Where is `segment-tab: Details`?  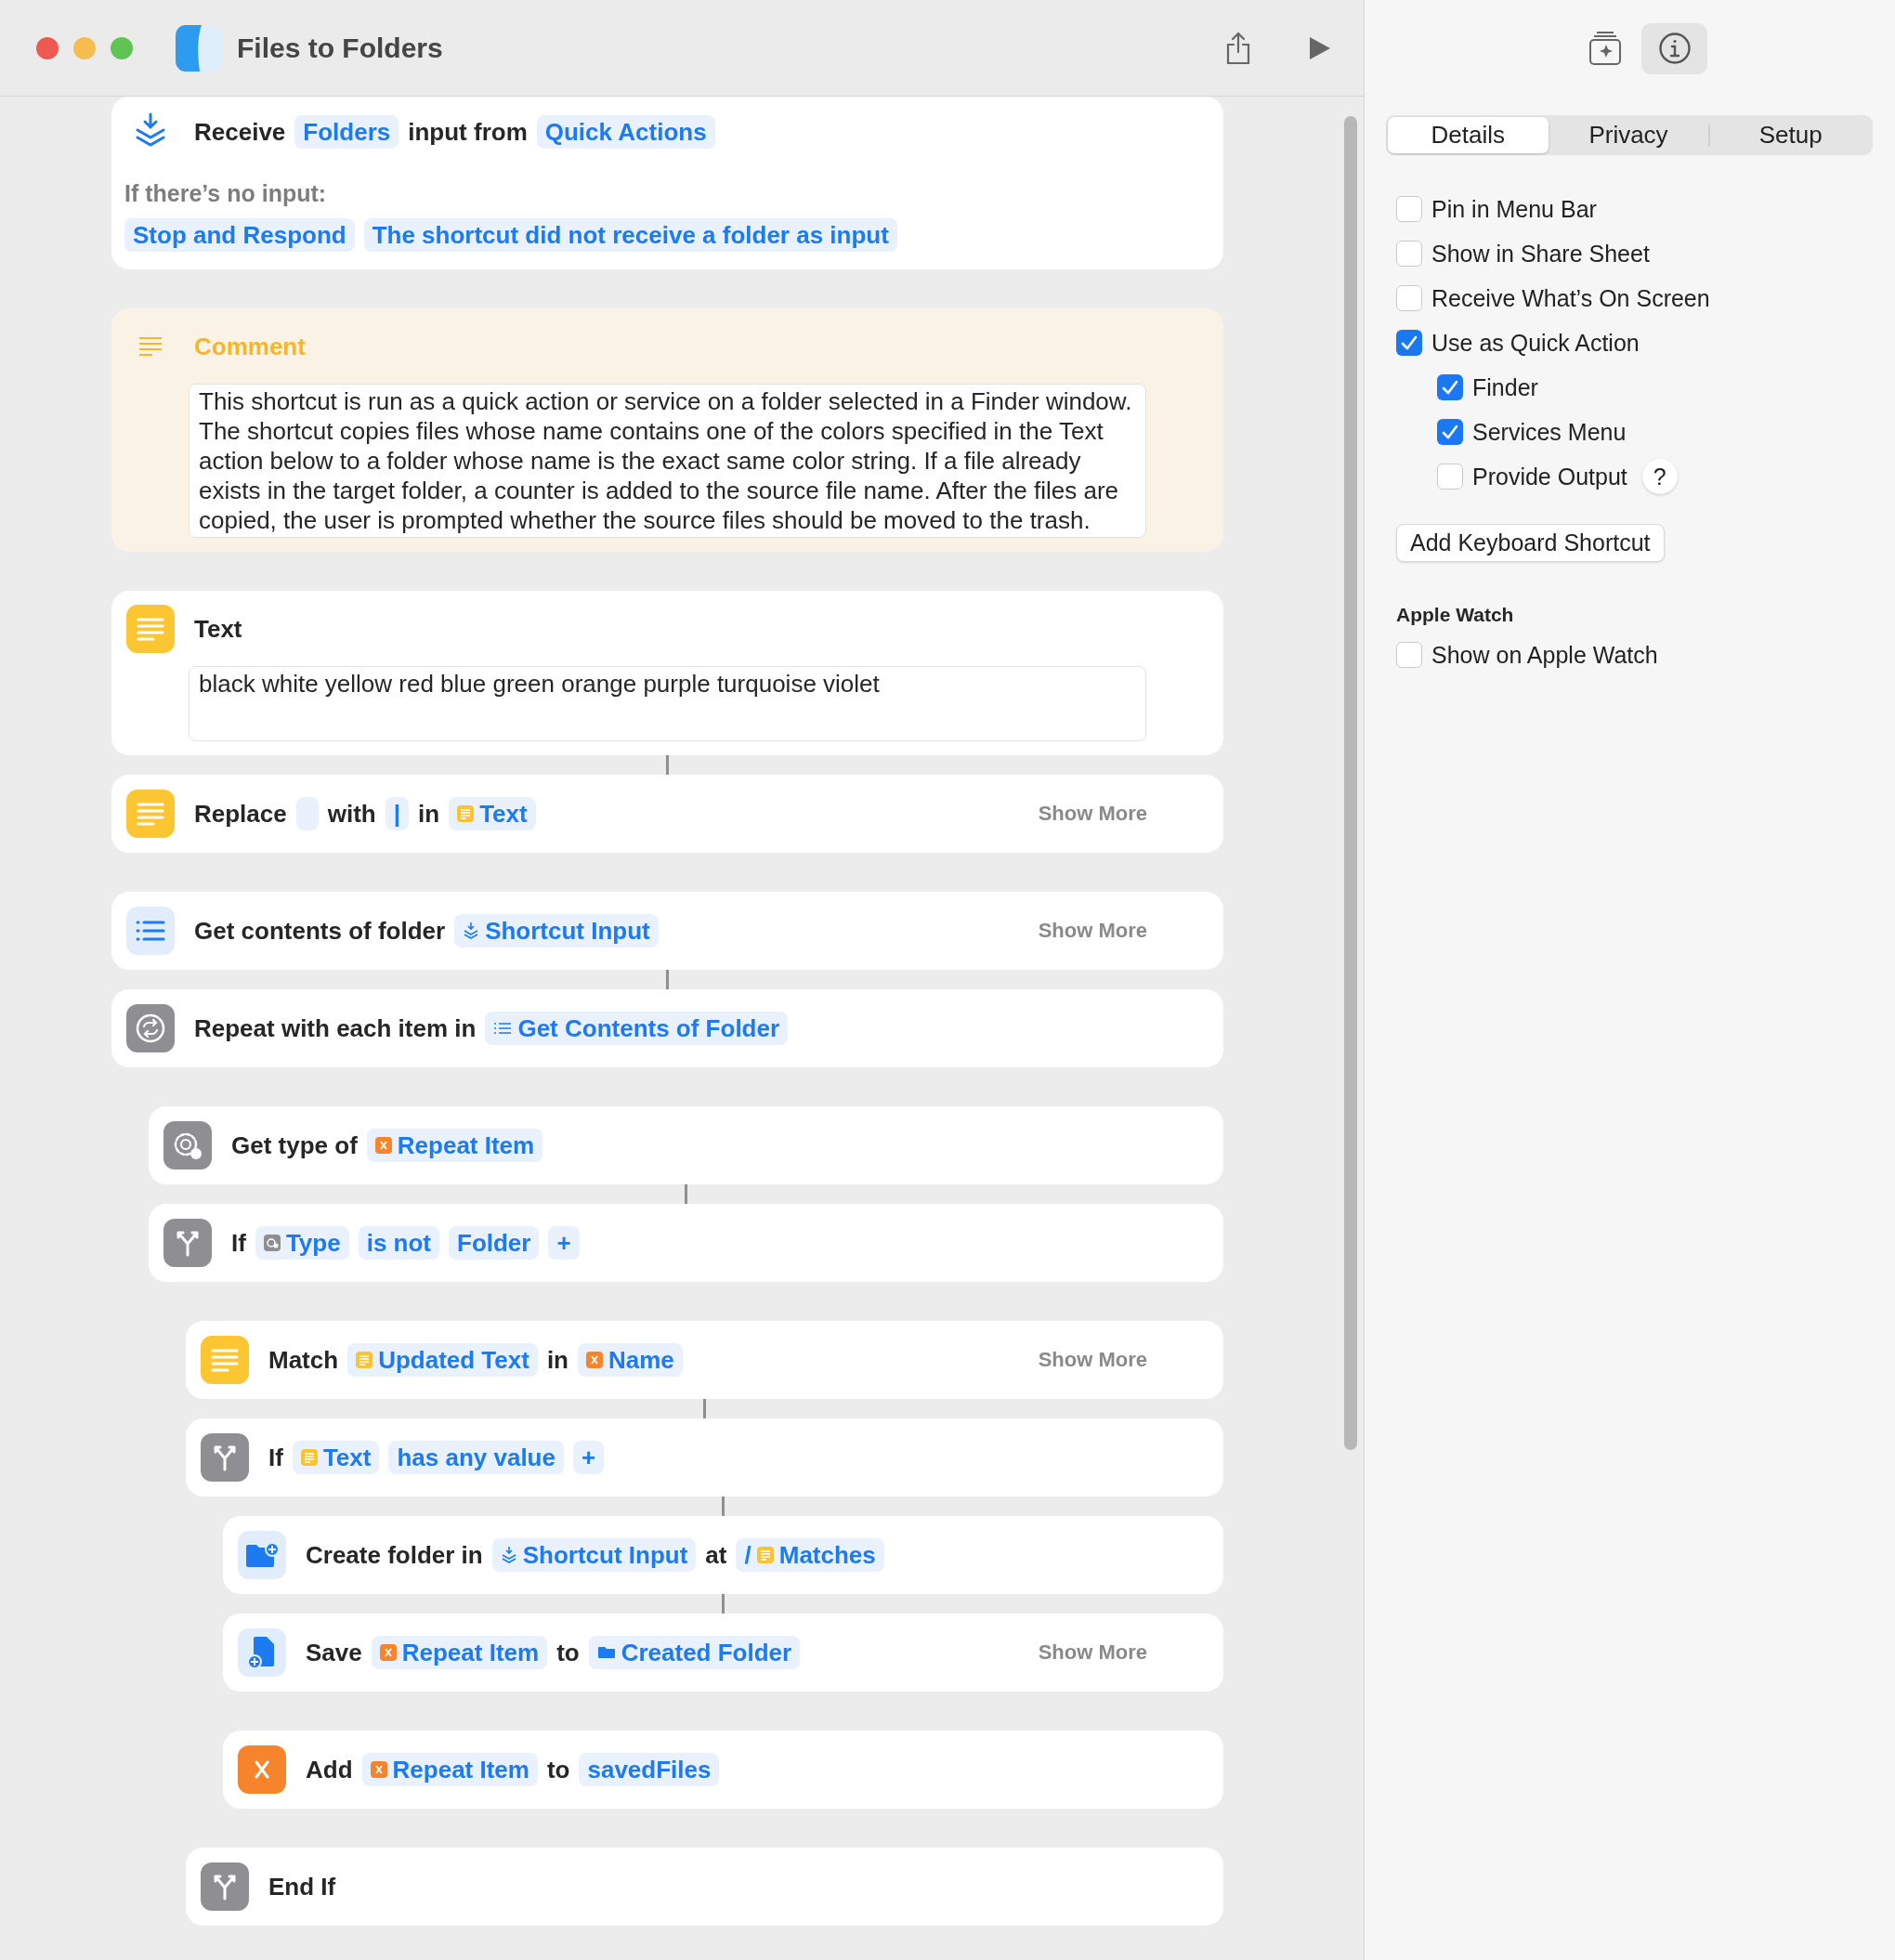
segment-tab: Details is located at coordinates (1468, 135).